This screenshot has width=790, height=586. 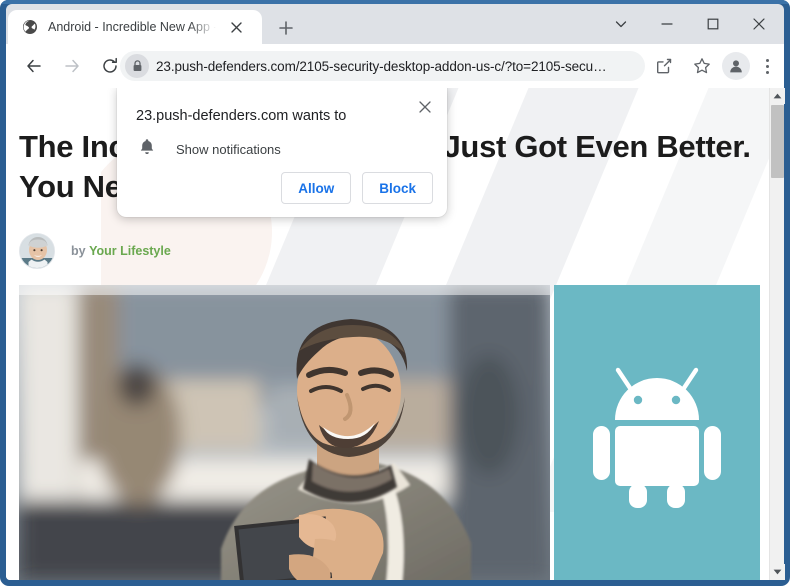 I want to click on tab-title: Android - Incredible New App - I, so click(x=132, y=27).